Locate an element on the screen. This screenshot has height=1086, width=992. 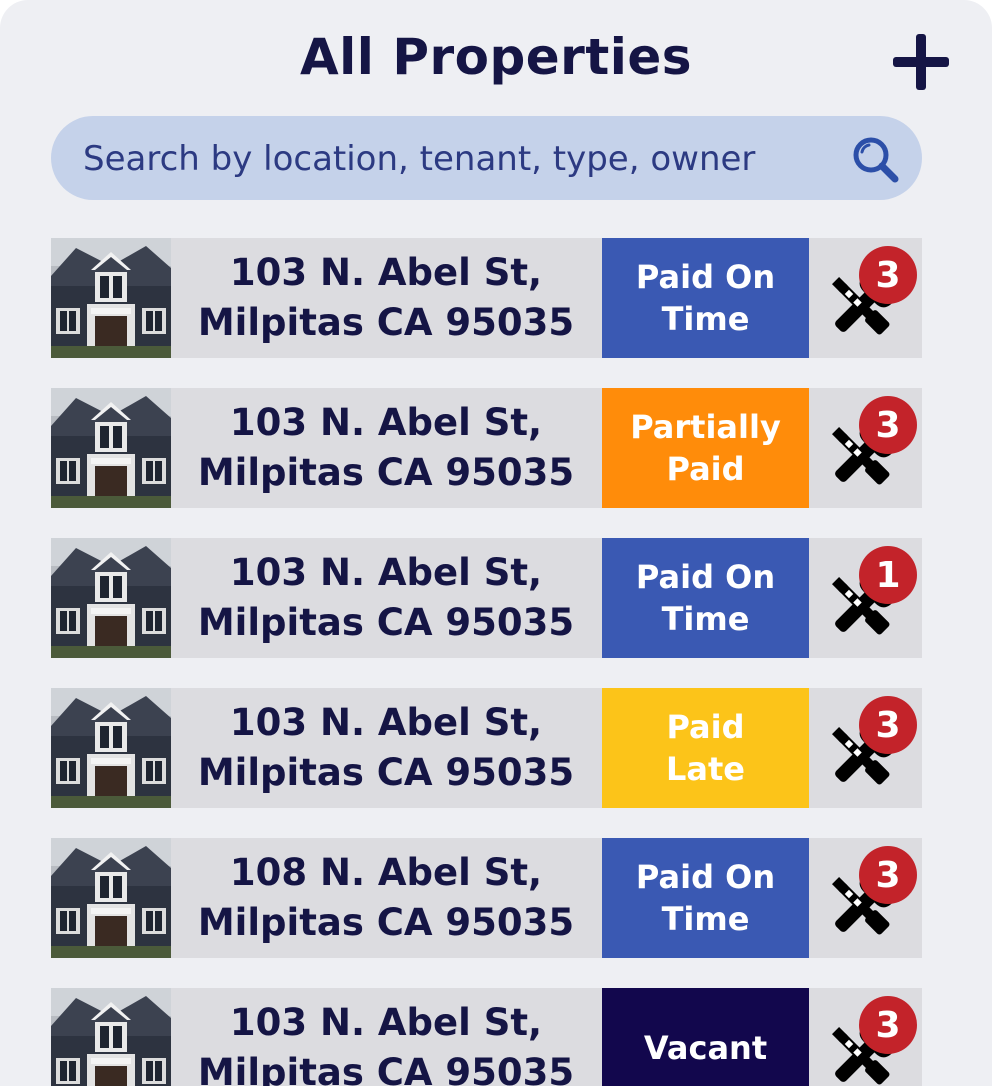
page-title: All Properties is located at coordinates (496, 57).